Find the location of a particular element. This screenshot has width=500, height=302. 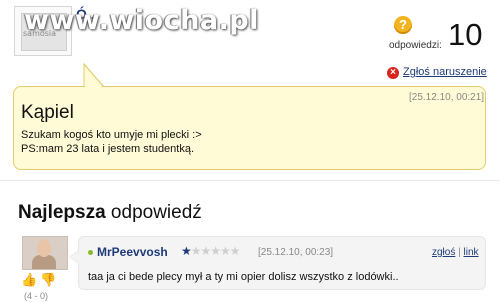

report-violation-link: Zgłoś naruszenie is located at coordinates (445, 72).